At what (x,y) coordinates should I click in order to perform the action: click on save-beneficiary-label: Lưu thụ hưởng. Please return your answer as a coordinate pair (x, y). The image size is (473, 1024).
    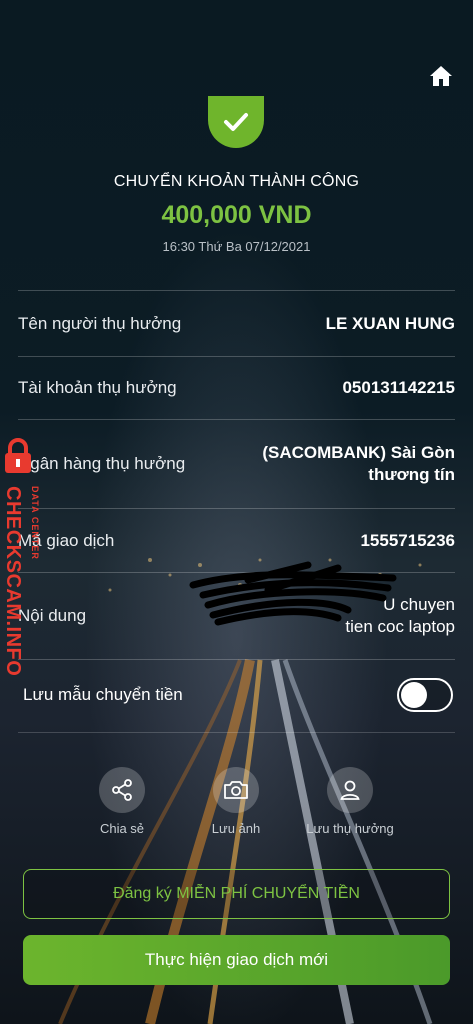
    Looking at the image, I should click on (350, 828).